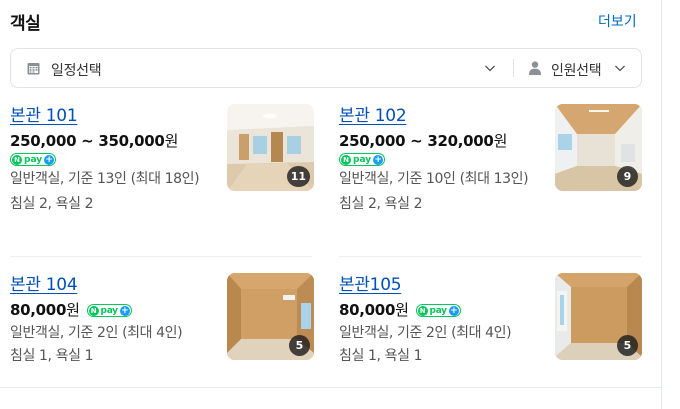 This screenshot has width=680, height=409. Describe the element at coordinates (576, 70) in the screenshot. I see `guest-select-button: 인원선택` at that location.